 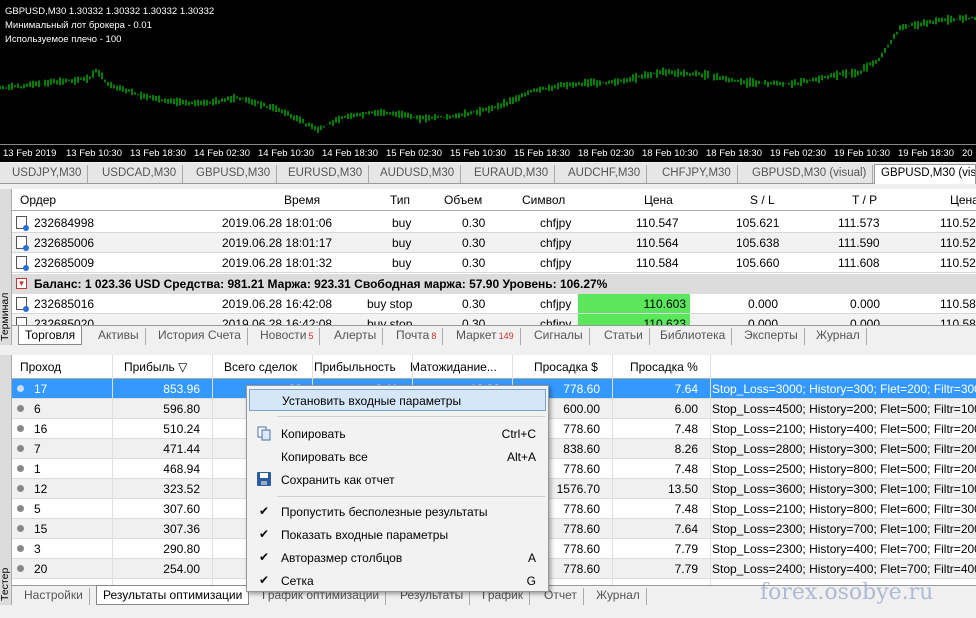 What do you see at coordinates (181, 389) in the screenshot?
I see `optimization-cell: 853.96` at bounding box center [181, 389].